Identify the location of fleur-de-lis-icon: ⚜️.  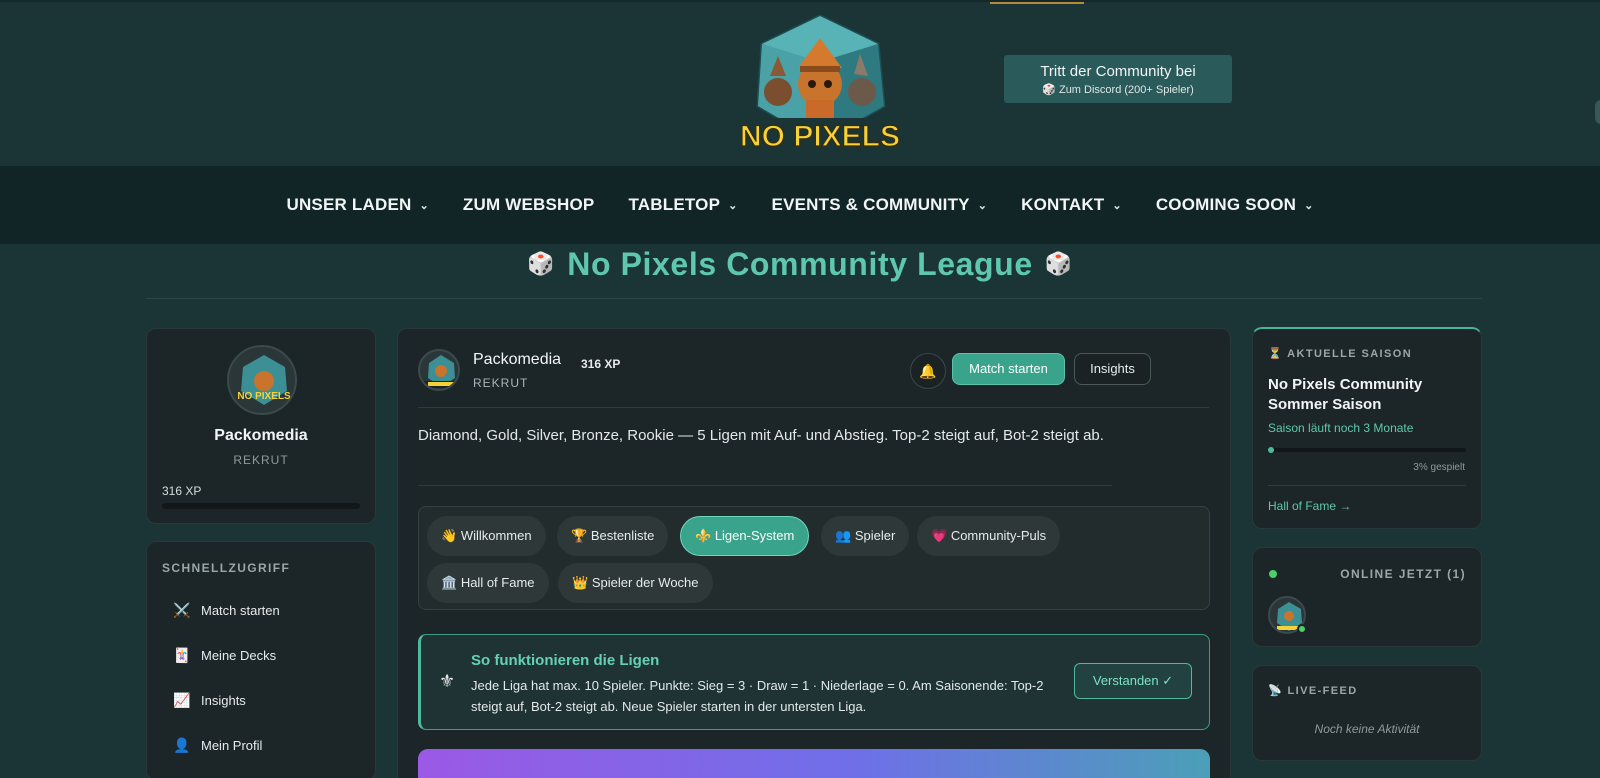
(703, 535).